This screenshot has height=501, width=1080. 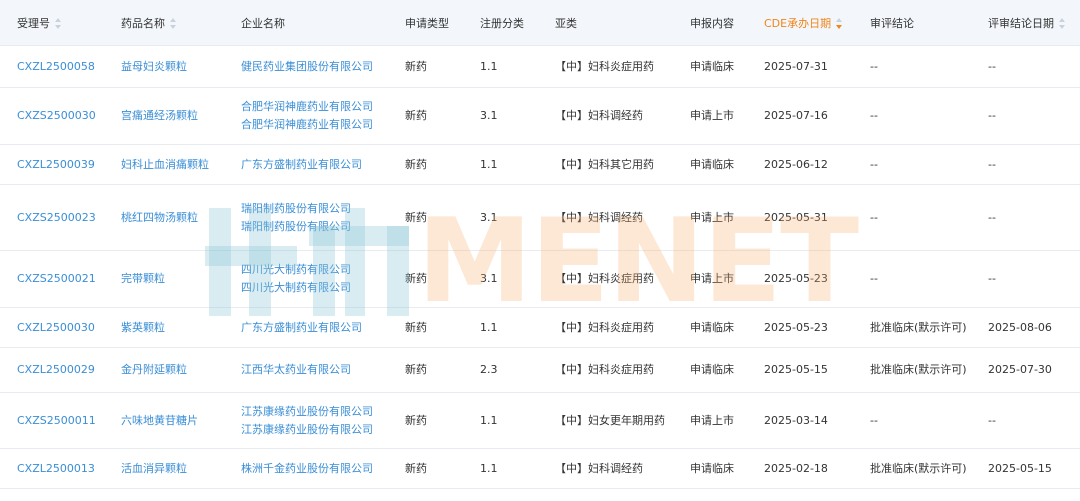 I want to click on drug-name-link: 益母妇炎颗粒, so click(x=154, y=66).